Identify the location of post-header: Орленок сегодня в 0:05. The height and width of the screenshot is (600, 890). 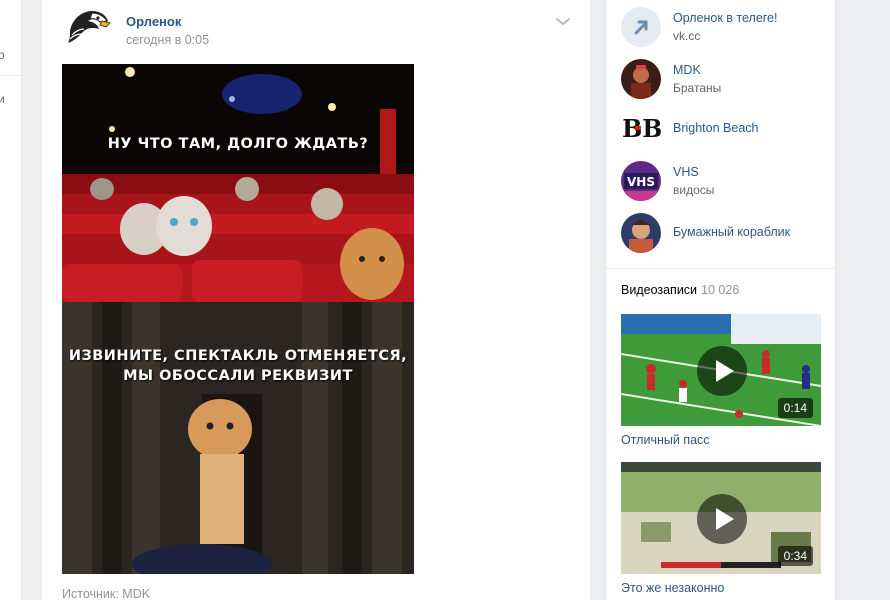
(317, 27).